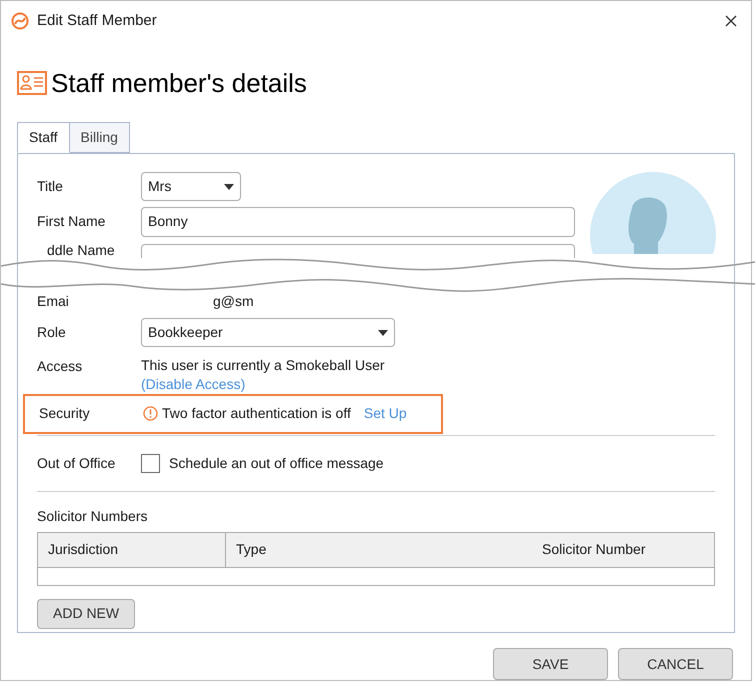 The height and width of the screenshot is (683, 756). I want to click on security-status-text: Two factor authentication is off, so click(256, 414).